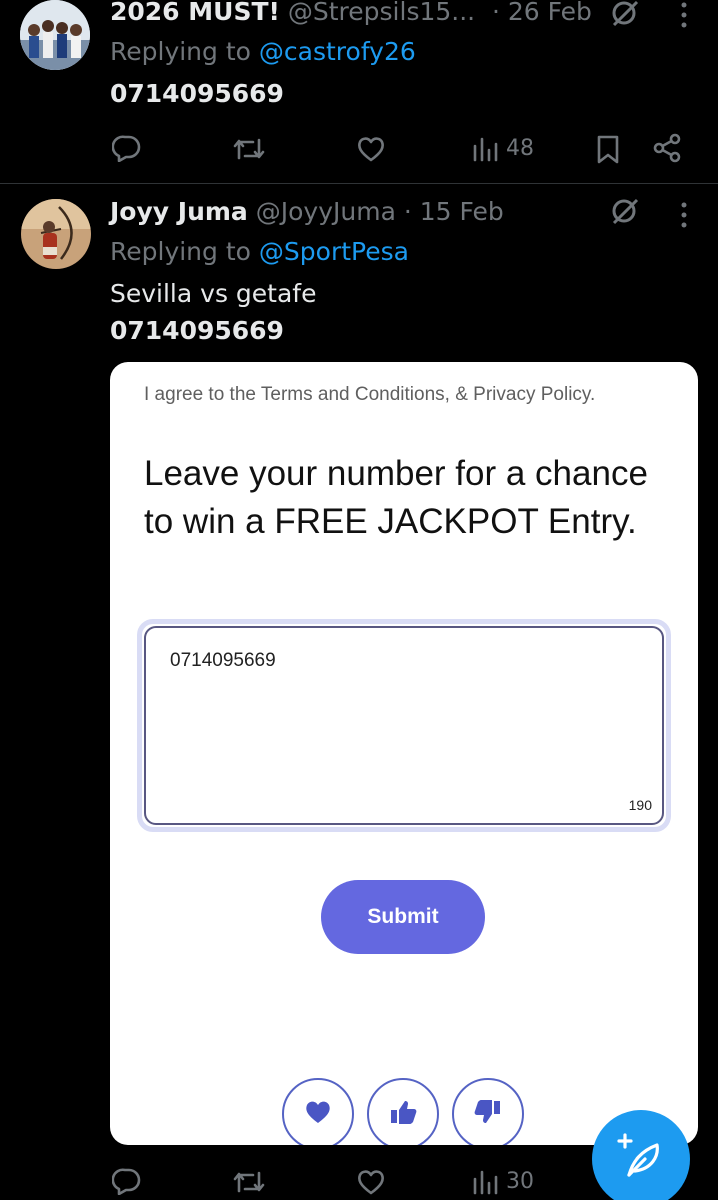 This screenshot has height=1200, width=718. I want to click on tweet1-reply-to-link: @castrofy26, so click(337, 51).